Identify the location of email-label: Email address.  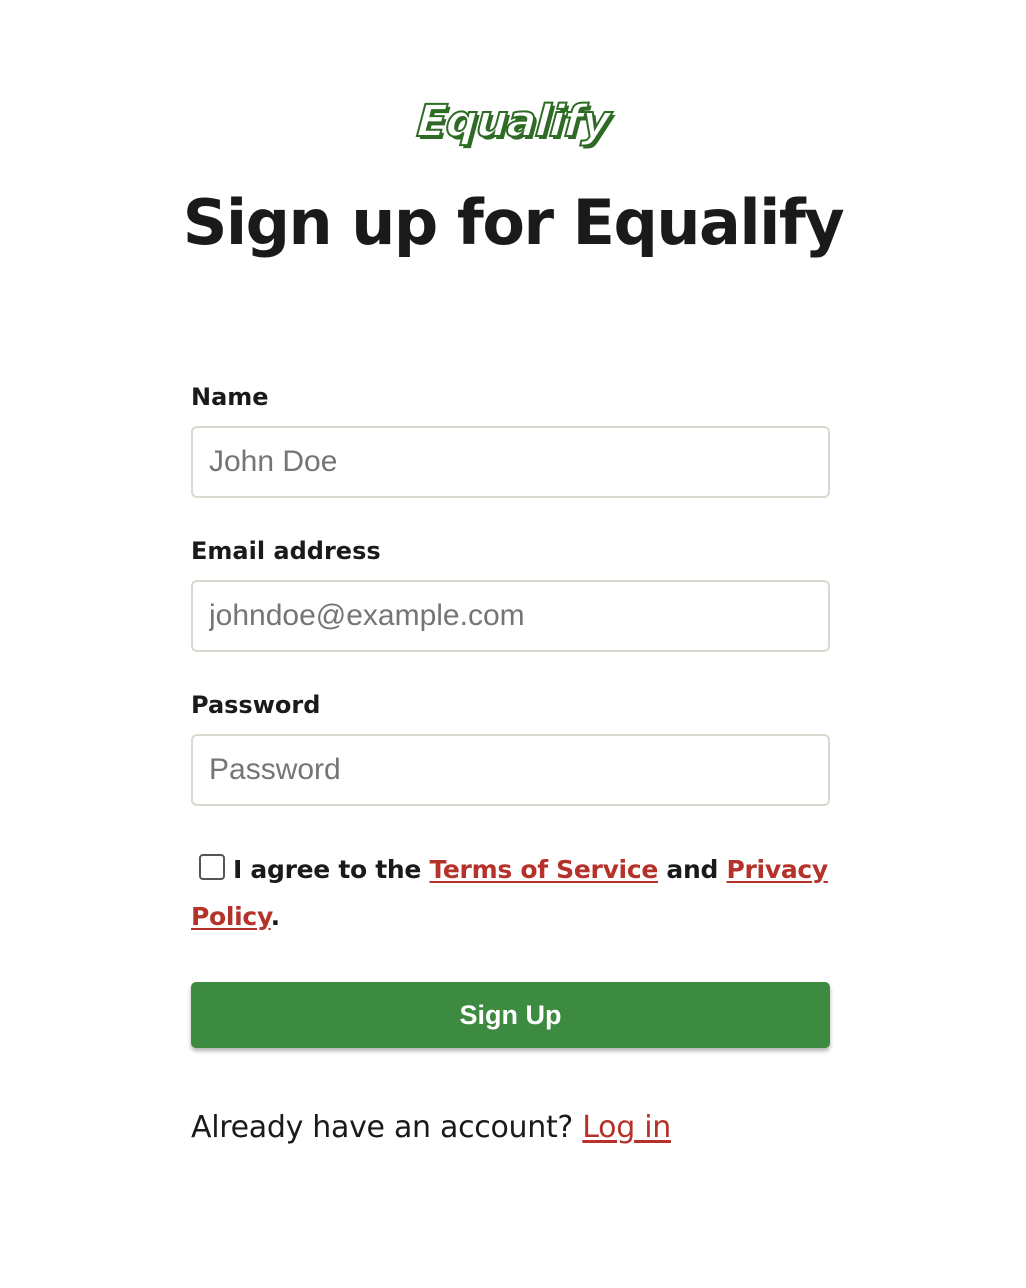
(286, 551).